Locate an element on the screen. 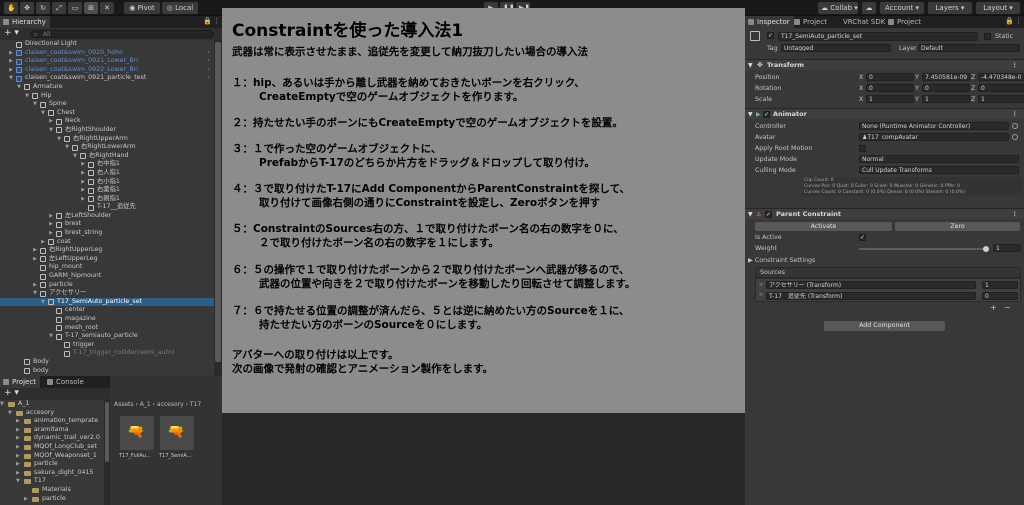  breadcrumb-item: A_1 is located at coordinates (145, 404).